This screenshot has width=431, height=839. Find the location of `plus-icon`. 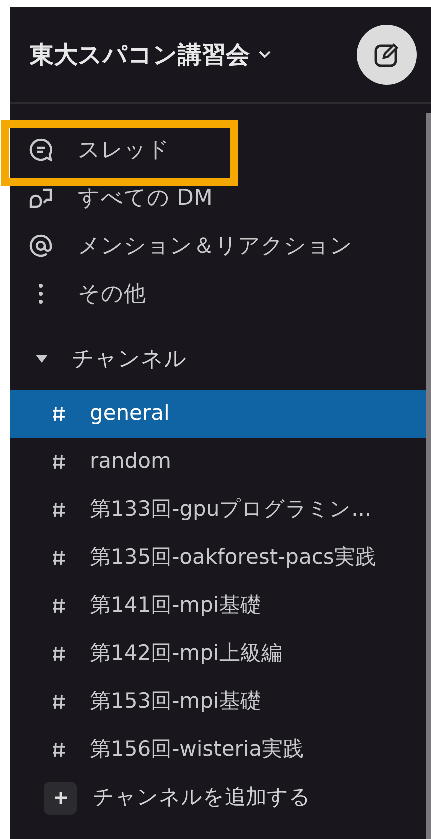

plus-icon is located at coordinates (60, 798).